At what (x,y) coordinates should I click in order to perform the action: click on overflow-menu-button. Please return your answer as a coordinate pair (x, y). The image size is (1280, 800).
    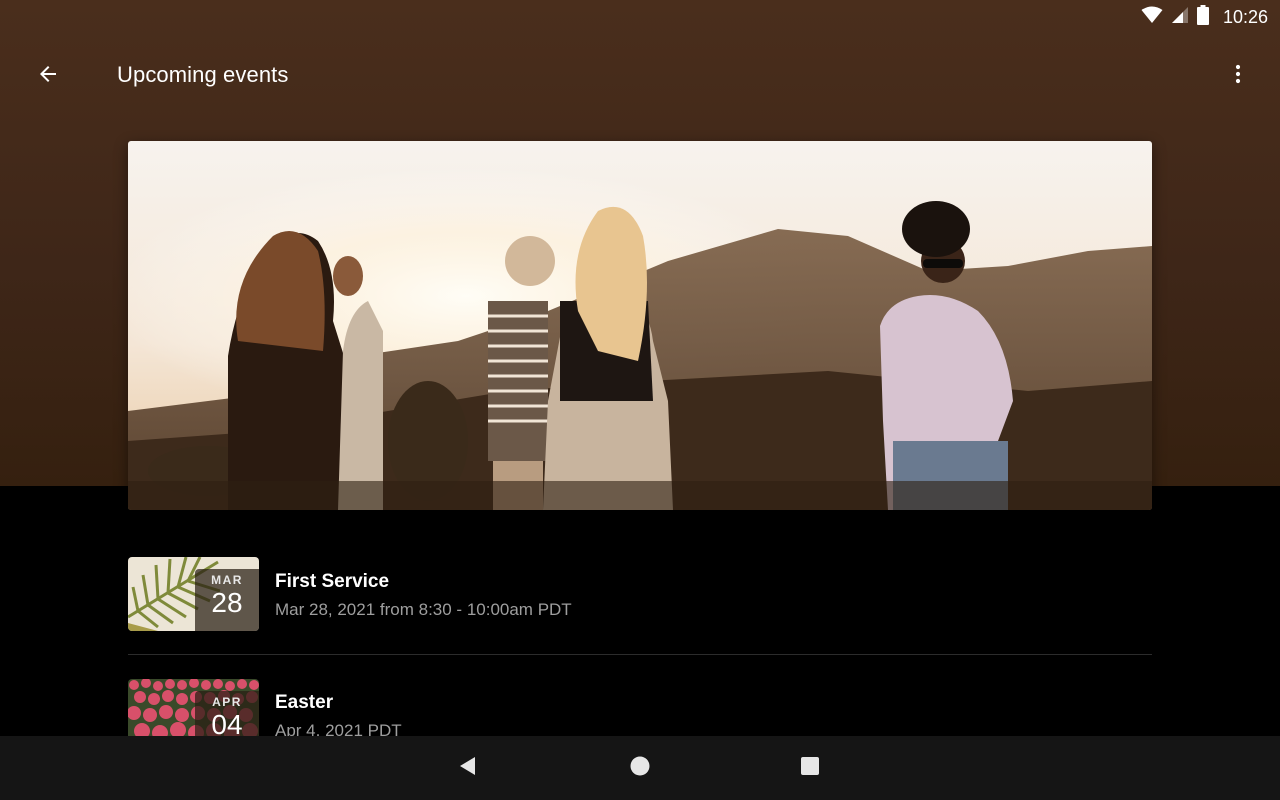
    Looking at the image, I should click on (1238, 76).